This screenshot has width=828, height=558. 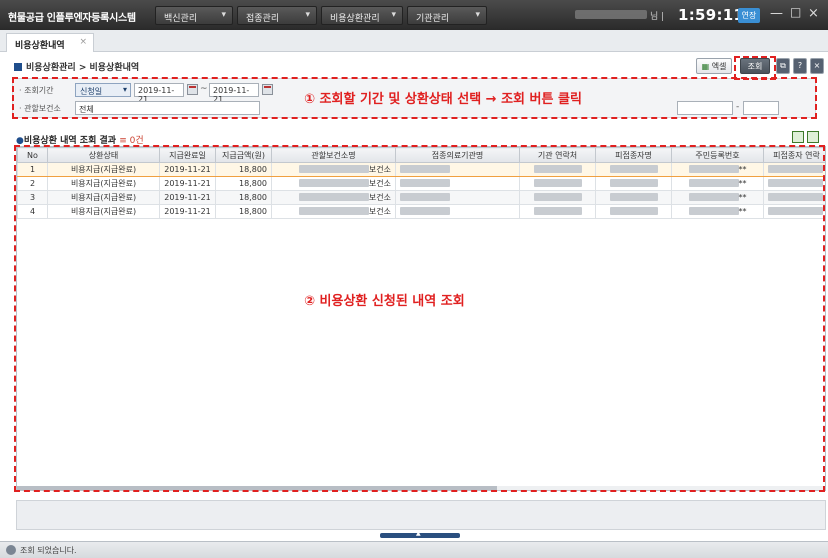 I want to click on grid-export-icon, so click(x=813, y=137).